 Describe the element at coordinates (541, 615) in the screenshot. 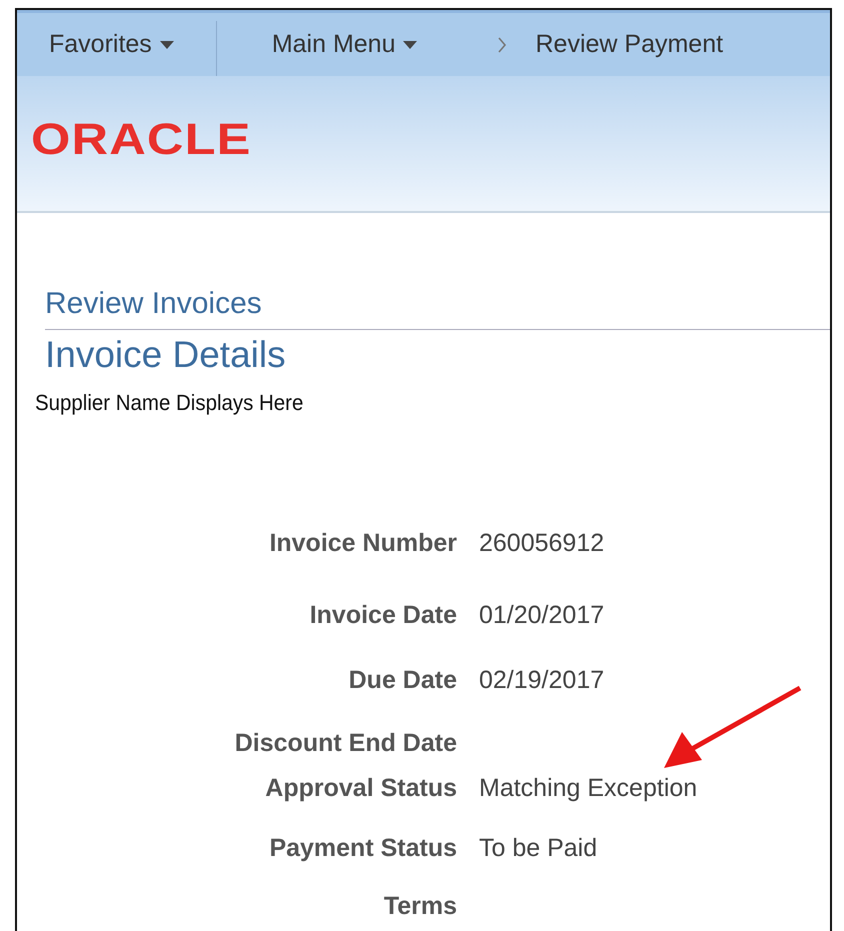

I see `field-value: 01/20/2017` at that location.